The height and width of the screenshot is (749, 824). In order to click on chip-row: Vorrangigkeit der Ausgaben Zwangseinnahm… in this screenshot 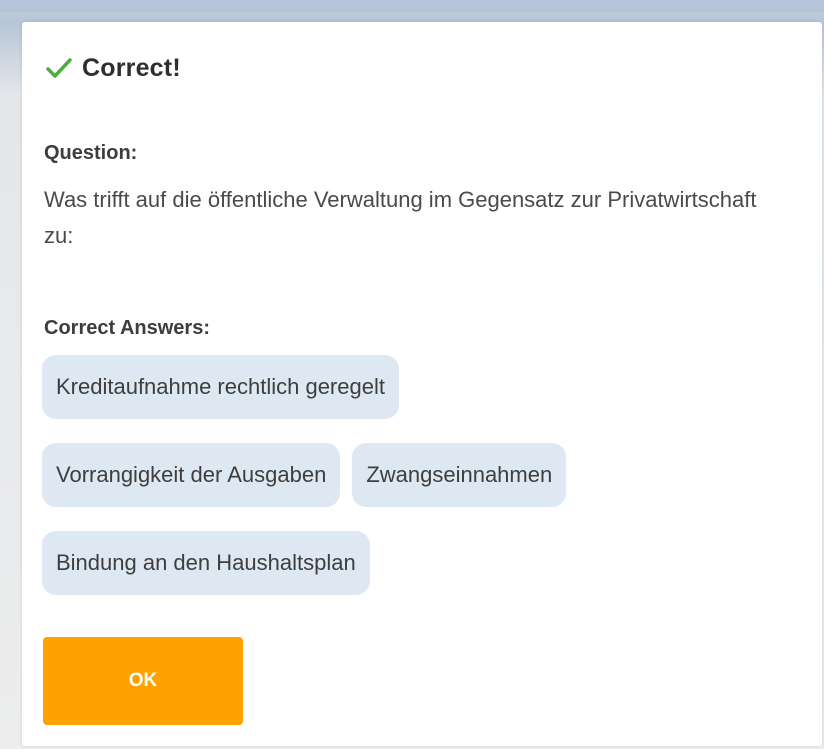, I will do `click(402, 475)`.